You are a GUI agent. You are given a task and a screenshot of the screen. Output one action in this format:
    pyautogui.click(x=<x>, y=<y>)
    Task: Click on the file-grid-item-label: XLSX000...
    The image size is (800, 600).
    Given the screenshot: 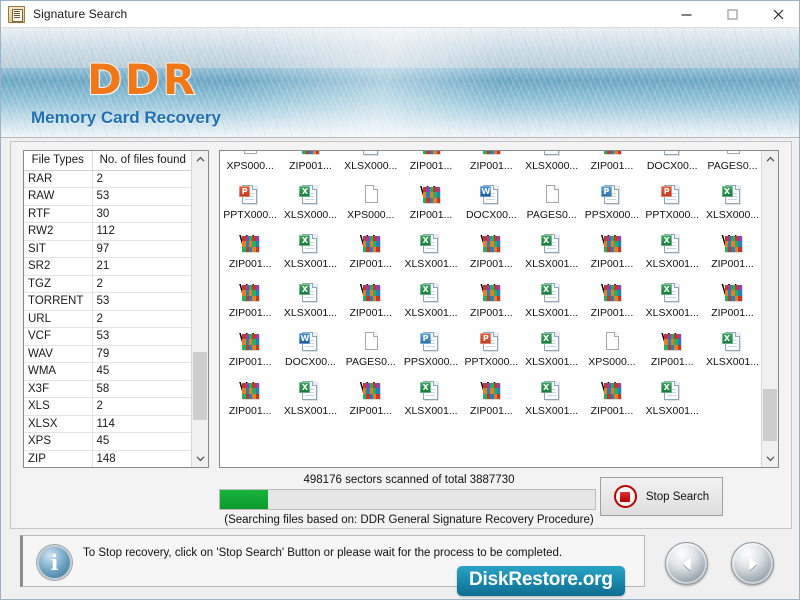 What is the action you would take?
    pyautogui.click(x=310, y=215)
    